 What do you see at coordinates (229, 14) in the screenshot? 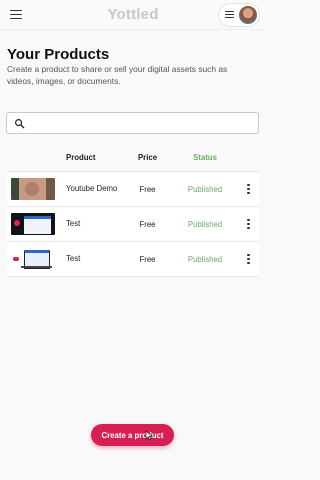
I see `user-menu-icon` at bounding box center [229, 14].